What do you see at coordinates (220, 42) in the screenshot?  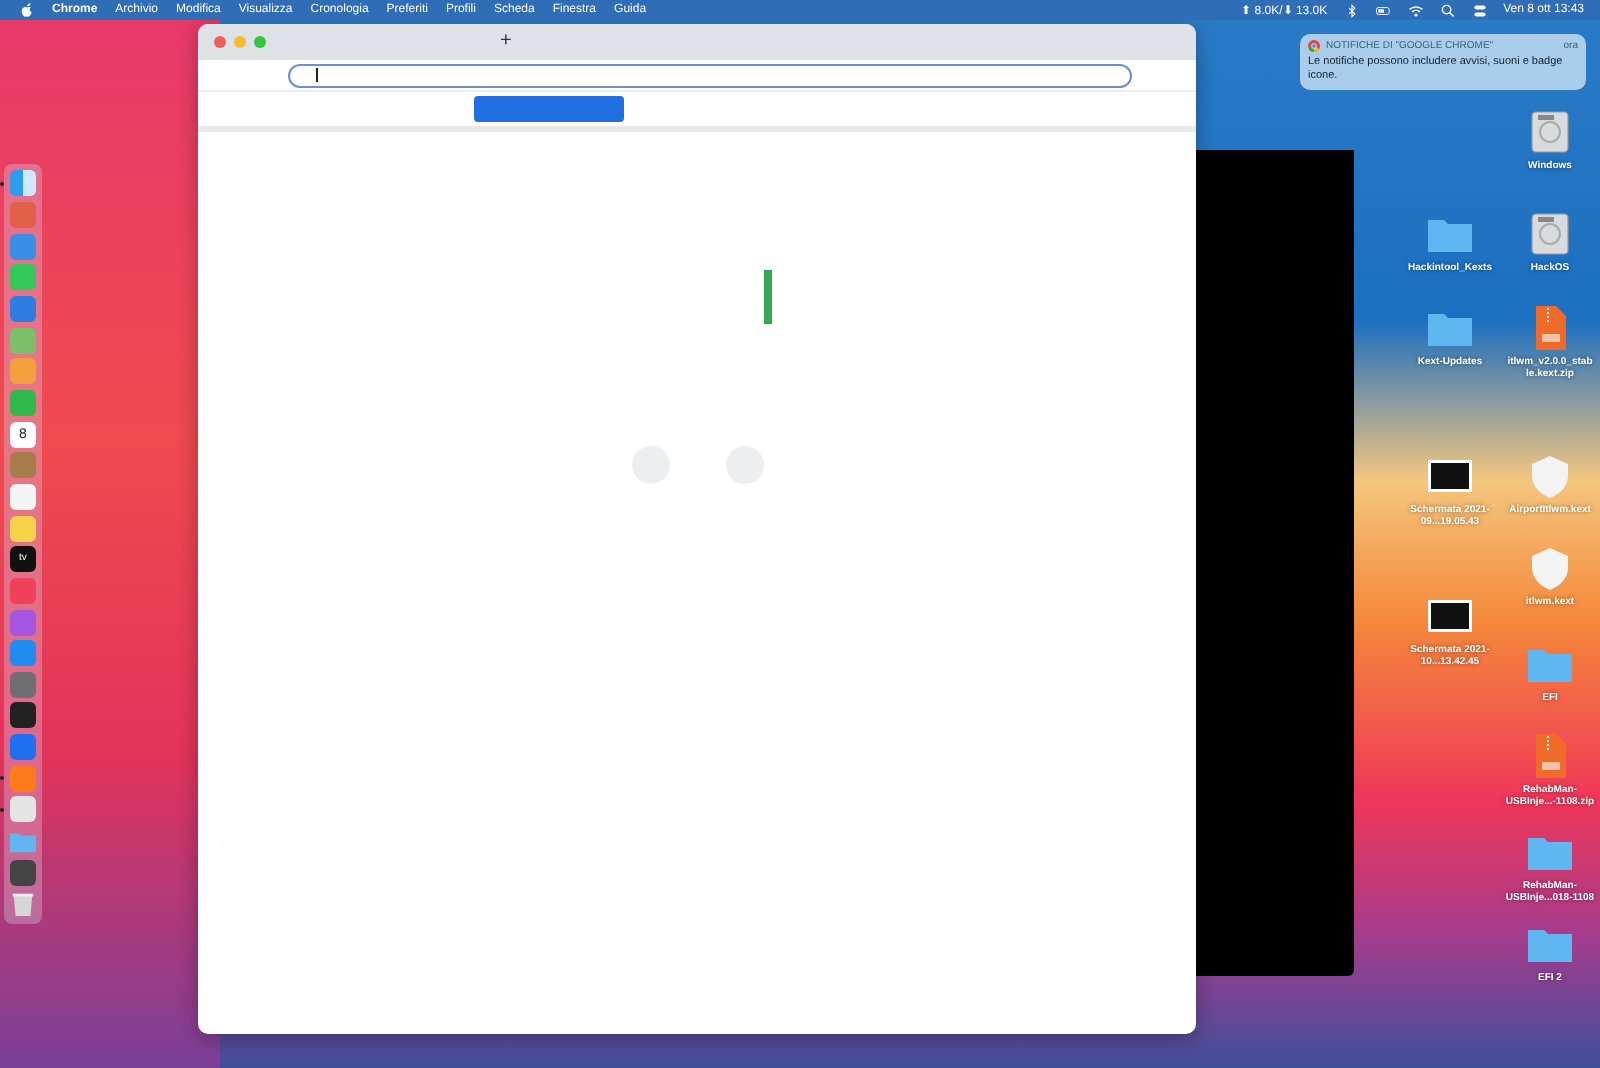 I see `close-button` at bounding box center [220, 42].